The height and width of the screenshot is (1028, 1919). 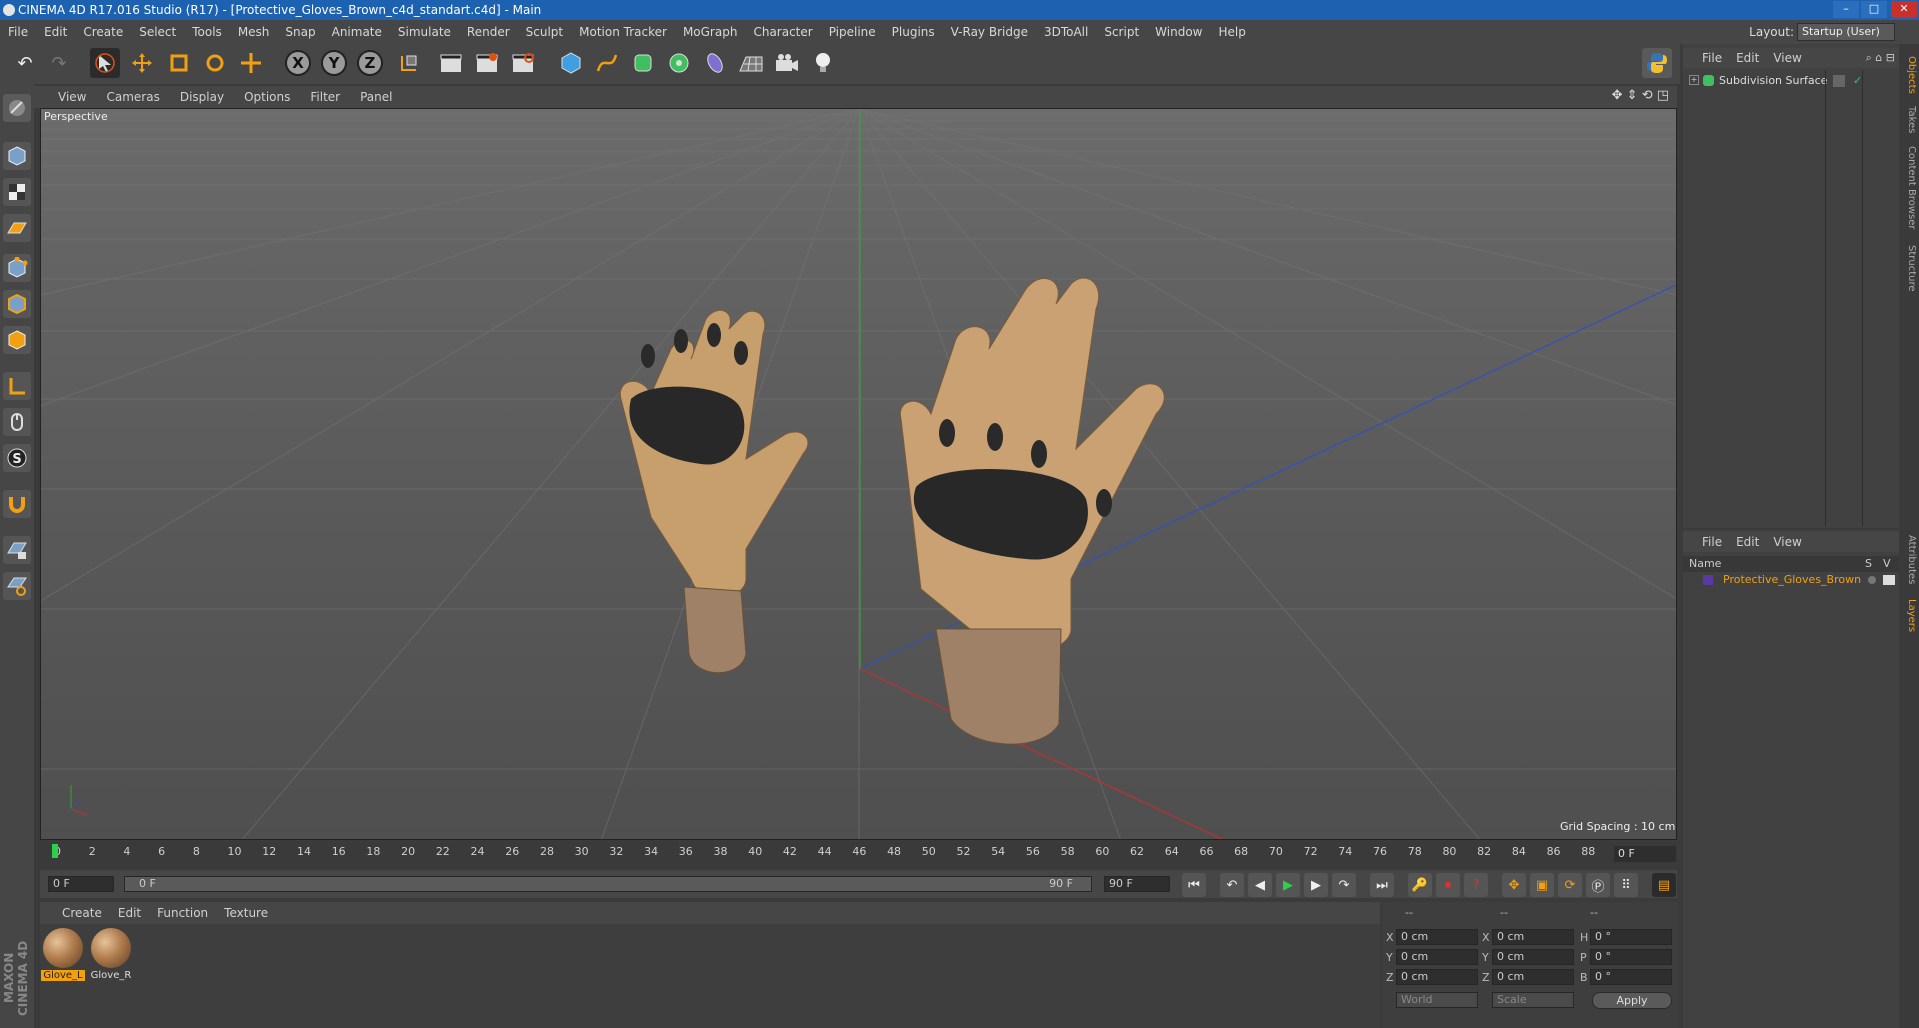 What do you see at coordinates (1787, 542) in the screenshot?
I see `layer-menu-view: View` at bounding box center [1787, 542].